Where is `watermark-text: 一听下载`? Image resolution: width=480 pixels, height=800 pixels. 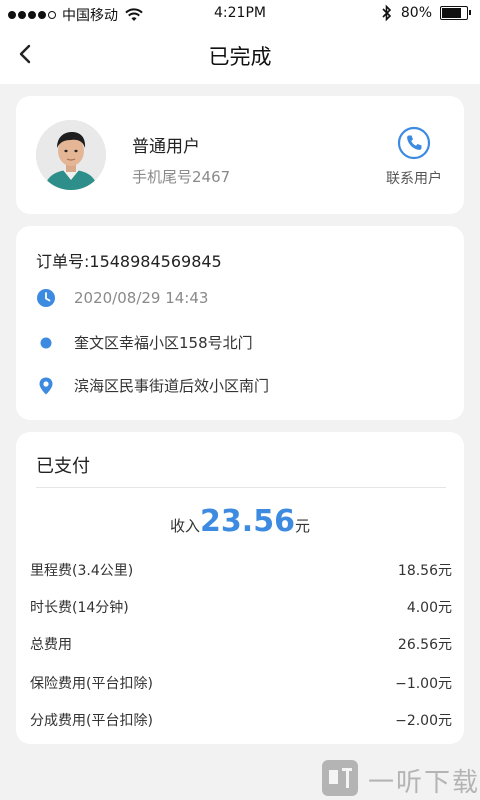 watermark-text: 一听下载 is located at coordinates (424, 783).